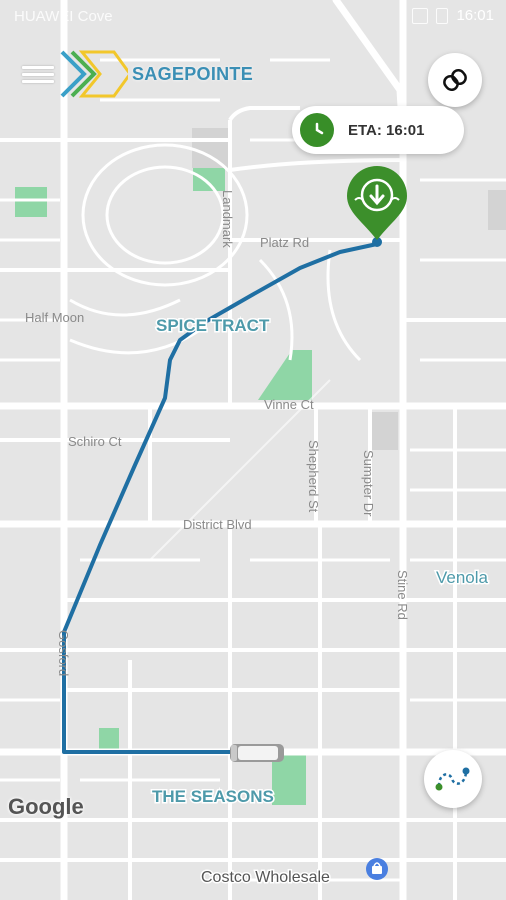 The height and width of the screenshot is (900, 506). What do you see at coordinates (475, 15) in the screenshot?
I see `status-time: 16:01` at bounding box center [475, 15].